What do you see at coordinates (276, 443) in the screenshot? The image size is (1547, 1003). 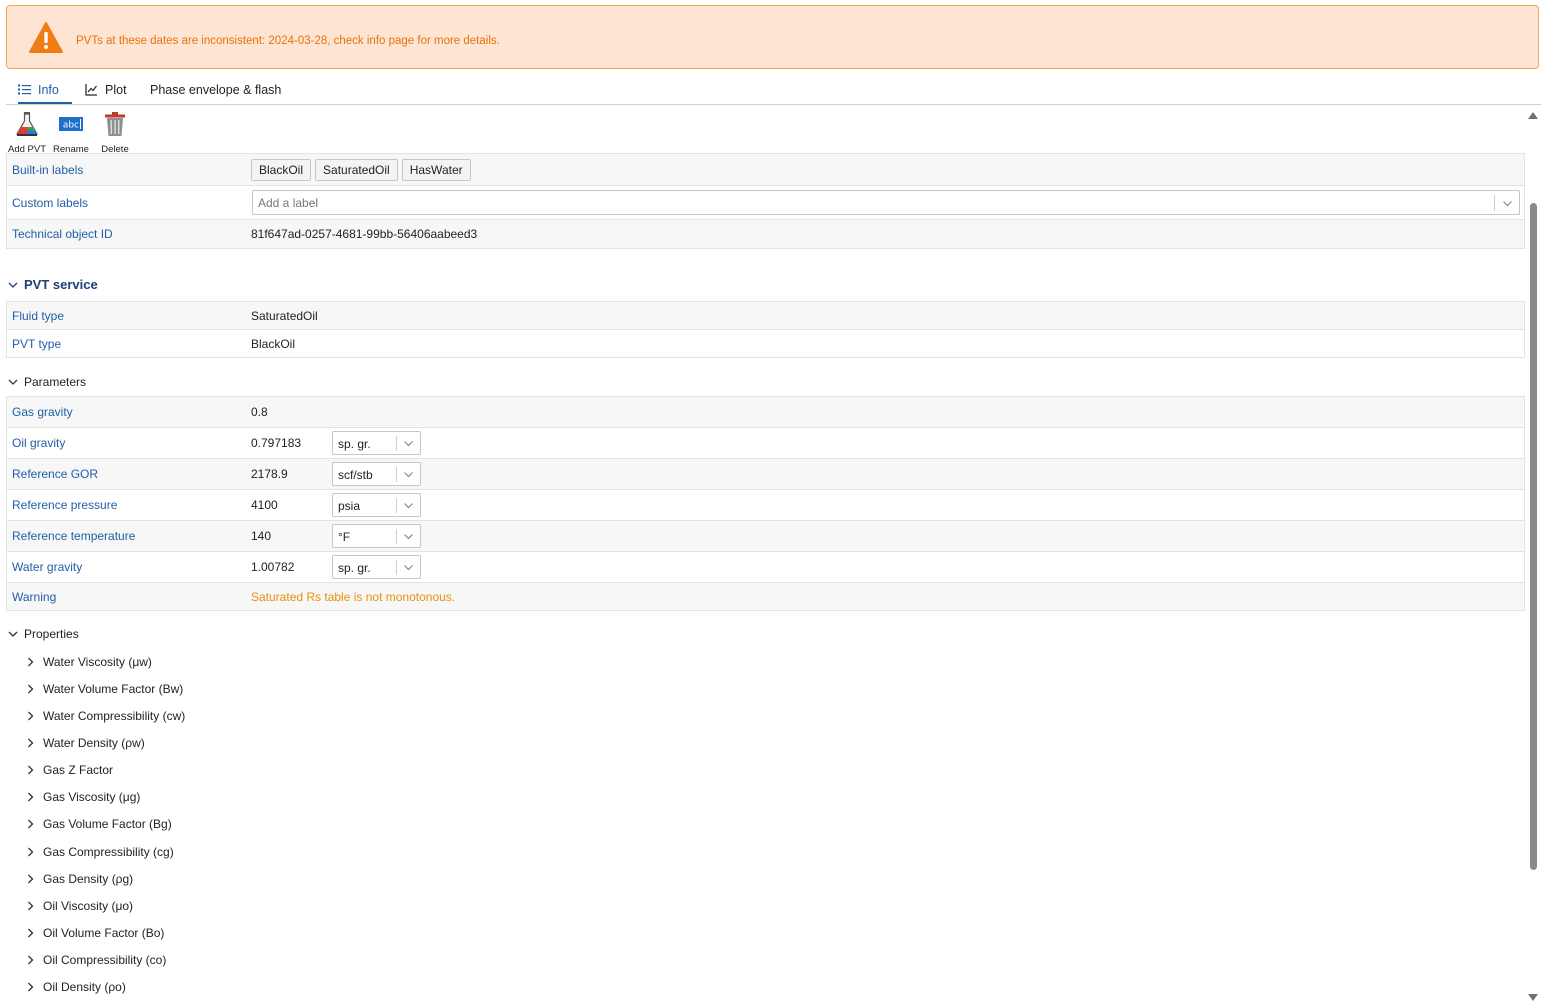 I see `oil-gravity-value: 0.797183` at bounding box center [276, 443].